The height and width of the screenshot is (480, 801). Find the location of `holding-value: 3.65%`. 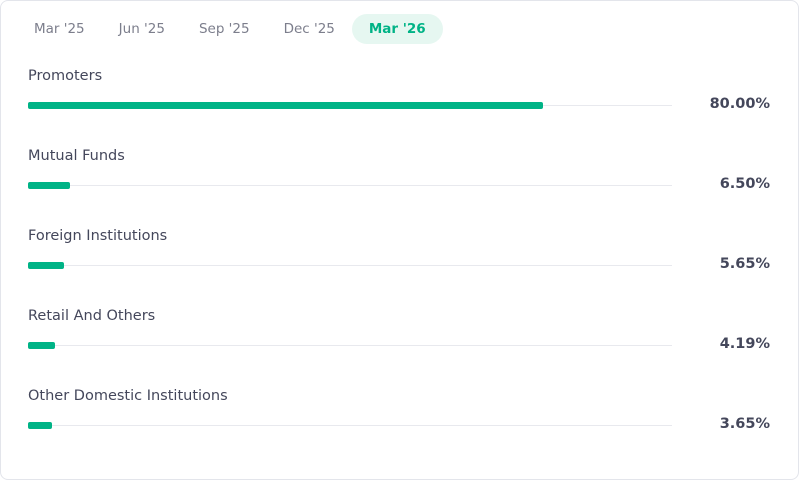

holding-value: 3.65% is located at coordinates (744, 424).